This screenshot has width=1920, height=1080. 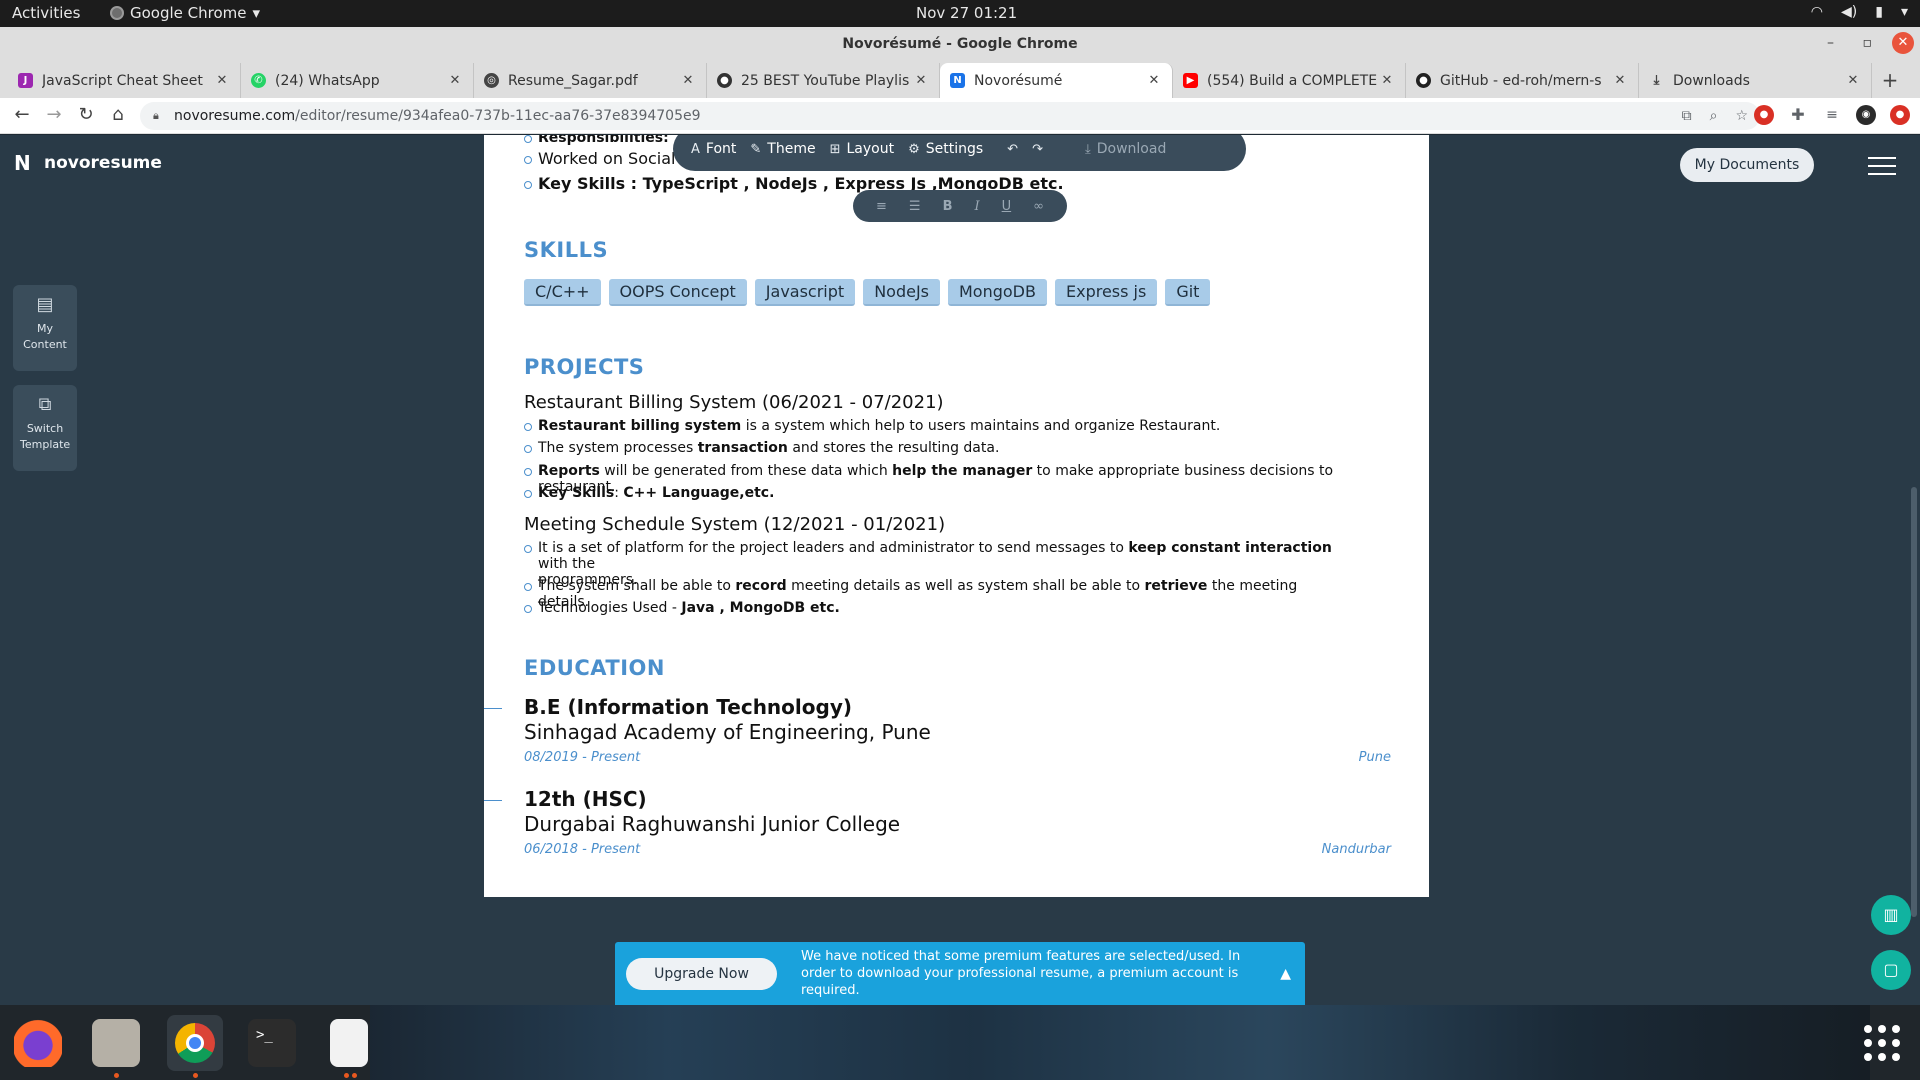 I want to click on tab-whatsapp: ✆ (24) WhatsApp ✕, so click(x=357, y=80).